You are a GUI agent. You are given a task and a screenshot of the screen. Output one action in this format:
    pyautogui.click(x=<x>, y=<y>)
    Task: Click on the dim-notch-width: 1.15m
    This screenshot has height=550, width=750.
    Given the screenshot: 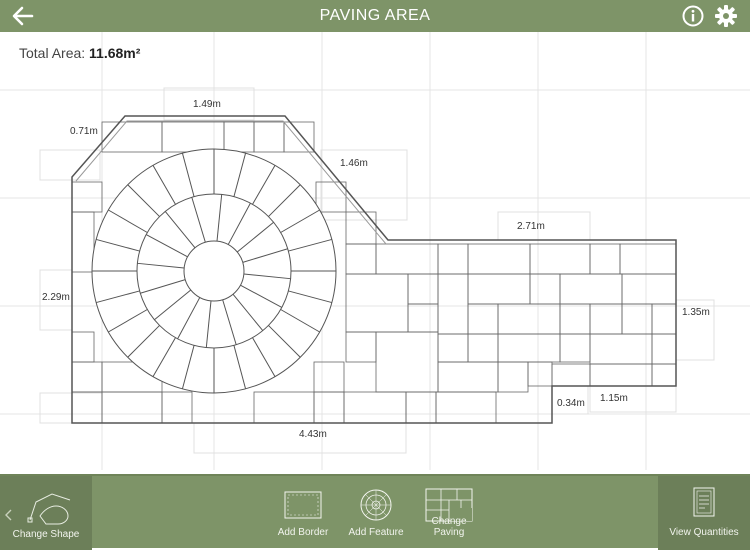 What is the action you would take?
    pyautogui.click(x=614, y=398)
    